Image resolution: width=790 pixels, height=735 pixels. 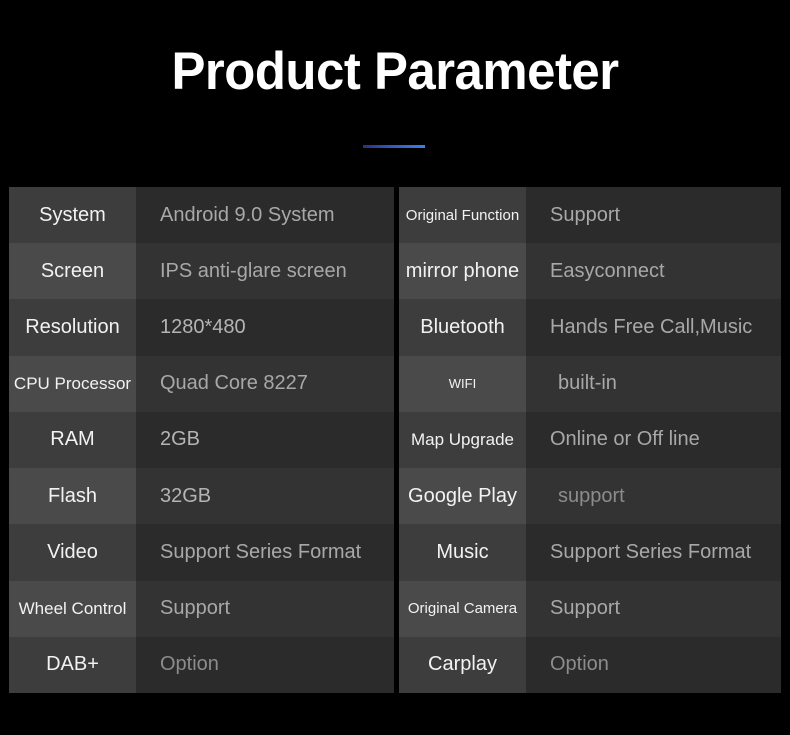 I want to click on table-row: Wheel Control Support, so click(x=201, y=608).